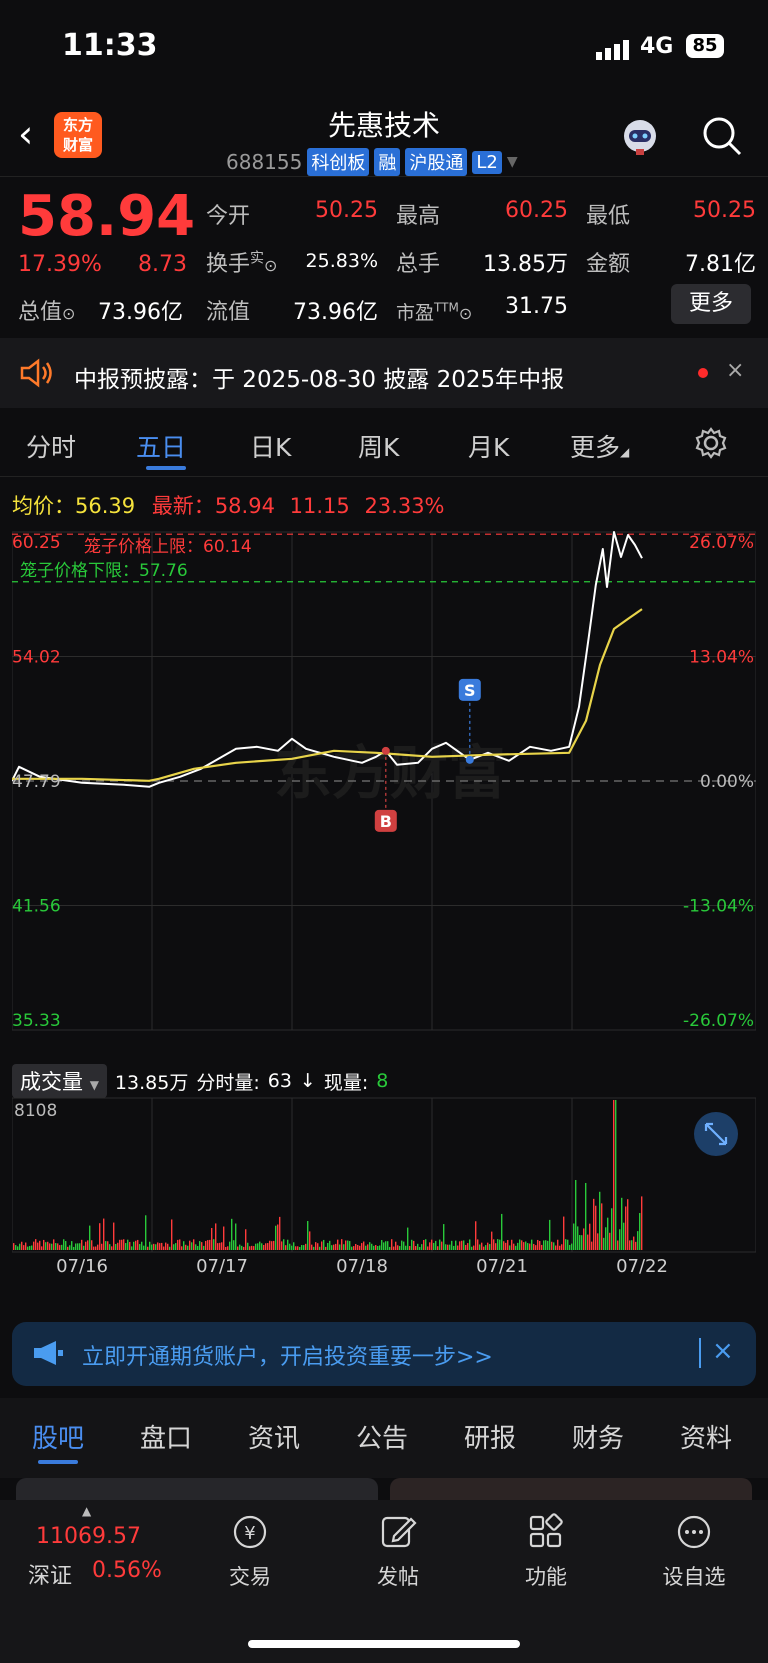  Describe the element at coordinates (384, 1189) in the screenshot. I see `volume-chart: 8108 07/16 07/17 07/18 07/21 07/22` at that location.